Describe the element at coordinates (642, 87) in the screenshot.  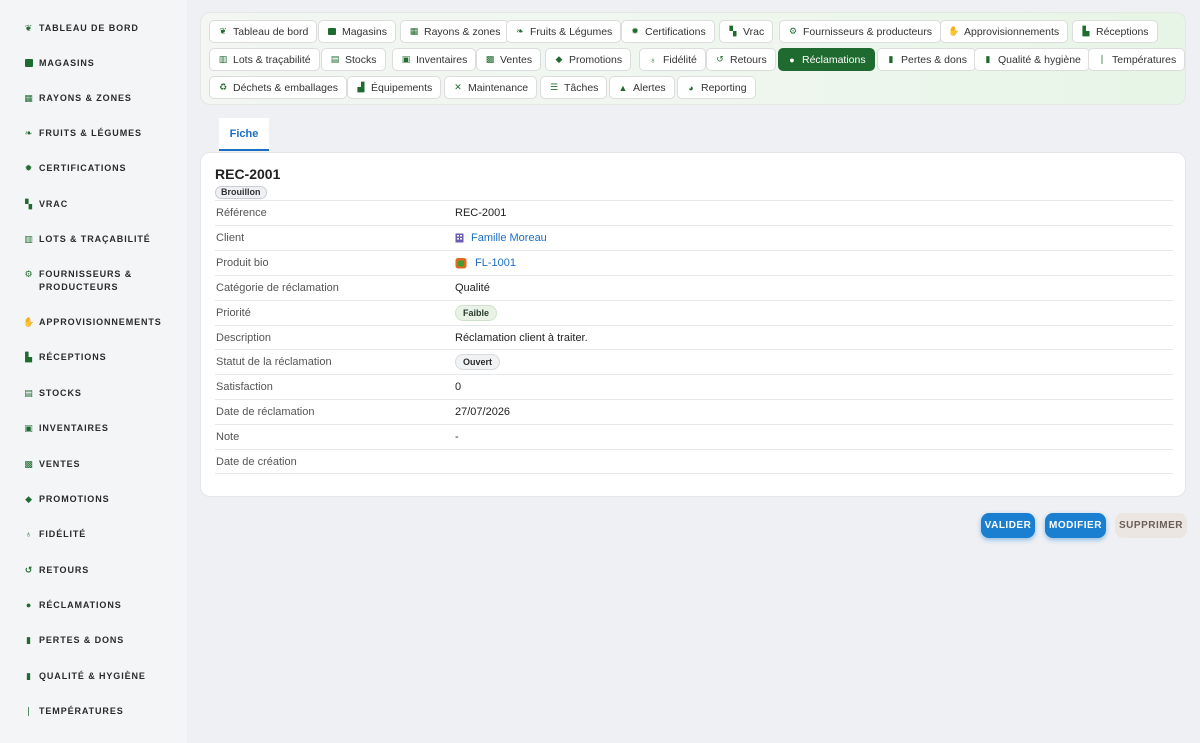
I see `nav-chip-alertes: ▲ Alertes` at that location.